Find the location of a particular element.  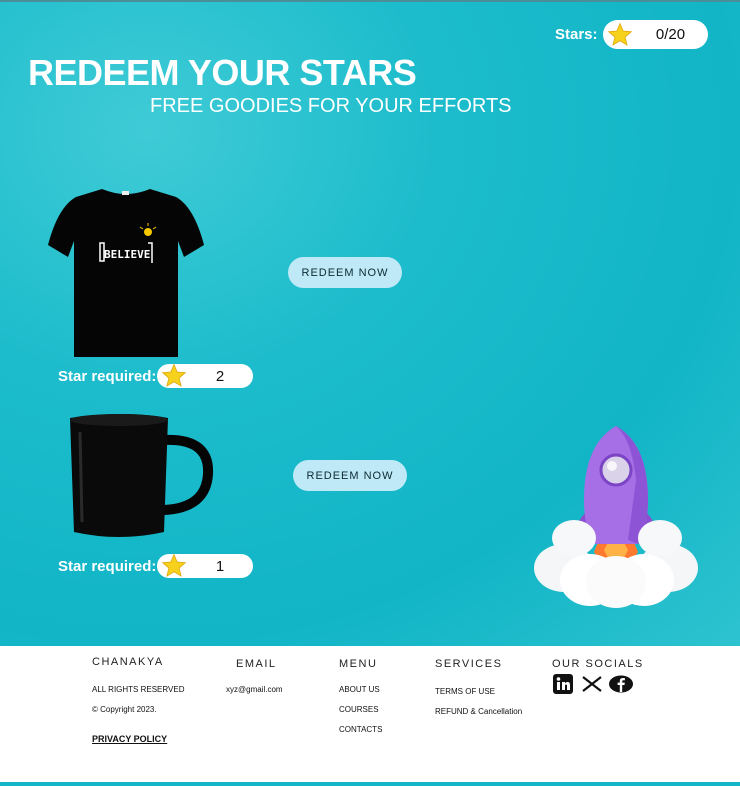

footer-menu-about: ABOUT US is located at coordinates (359, 689).